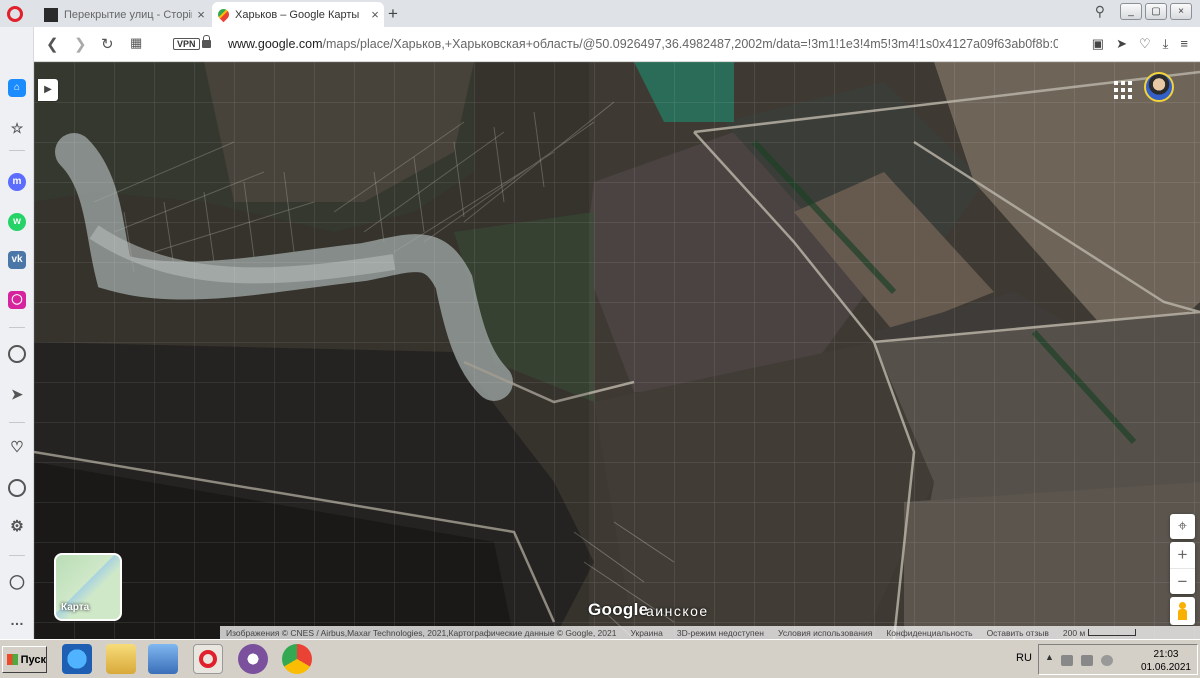 This screenshot has width=1200, height=678. Describe the element at coordinates (17, 260) in the screenshot. I see `vk-icon: vk` at that location.